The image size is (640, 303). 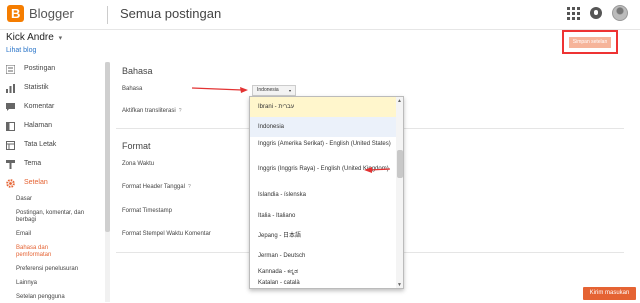 What do you see at coordinates (138, 164) in the screenshot?
I see `timezone-label: Zona Waktu` at bounding box center [138, 164].